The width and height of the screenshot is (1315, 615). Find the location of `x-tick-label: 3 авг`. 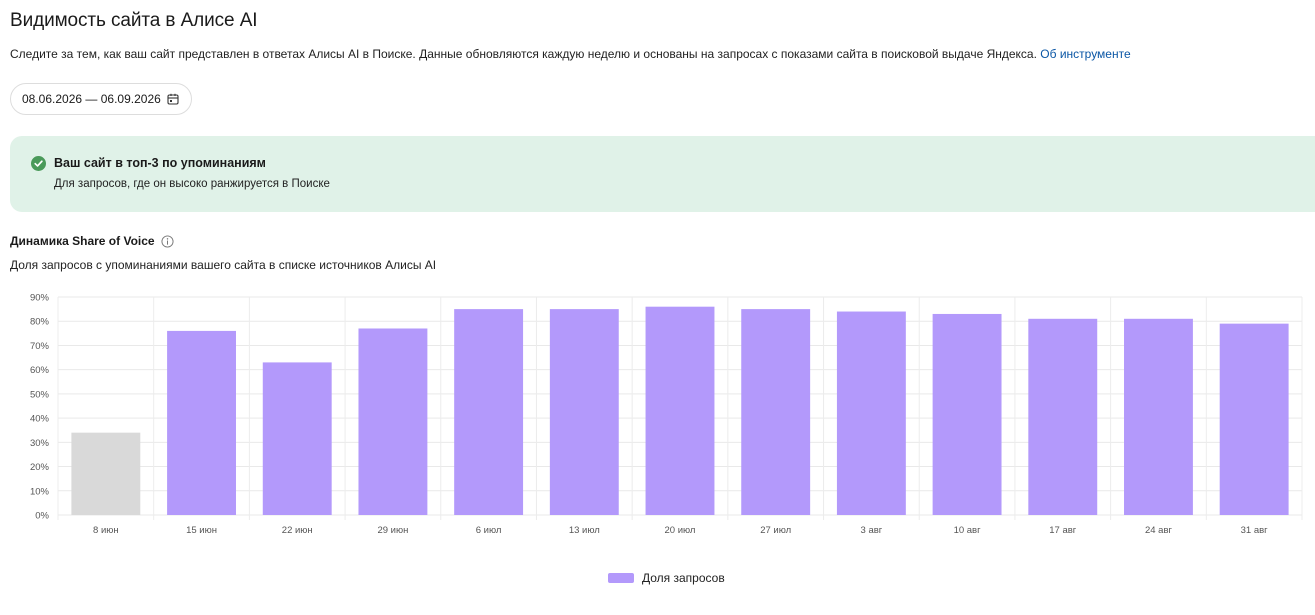

x-tick-label: 3 авг is located at coordinates (872, 530).